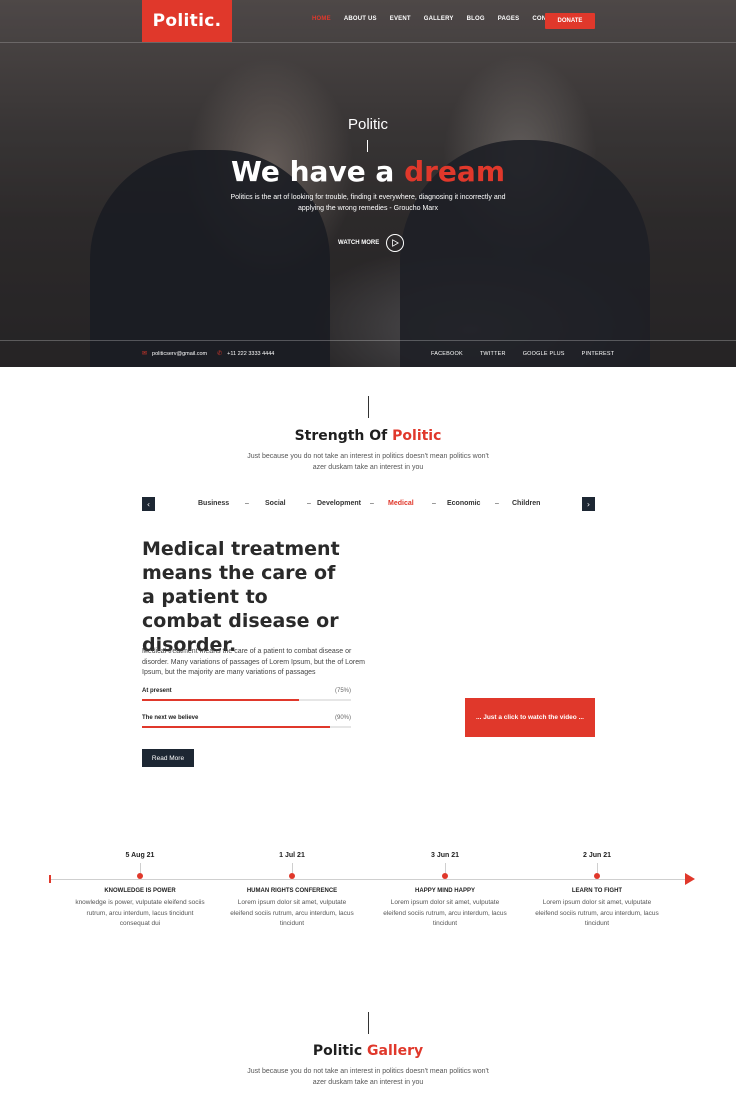 Image resolution: width=736 pixels, height=1104 pixels. Describe the element at coordinates (401, 503) in the screenshot. I see `tab-medical: Medical` at that location.